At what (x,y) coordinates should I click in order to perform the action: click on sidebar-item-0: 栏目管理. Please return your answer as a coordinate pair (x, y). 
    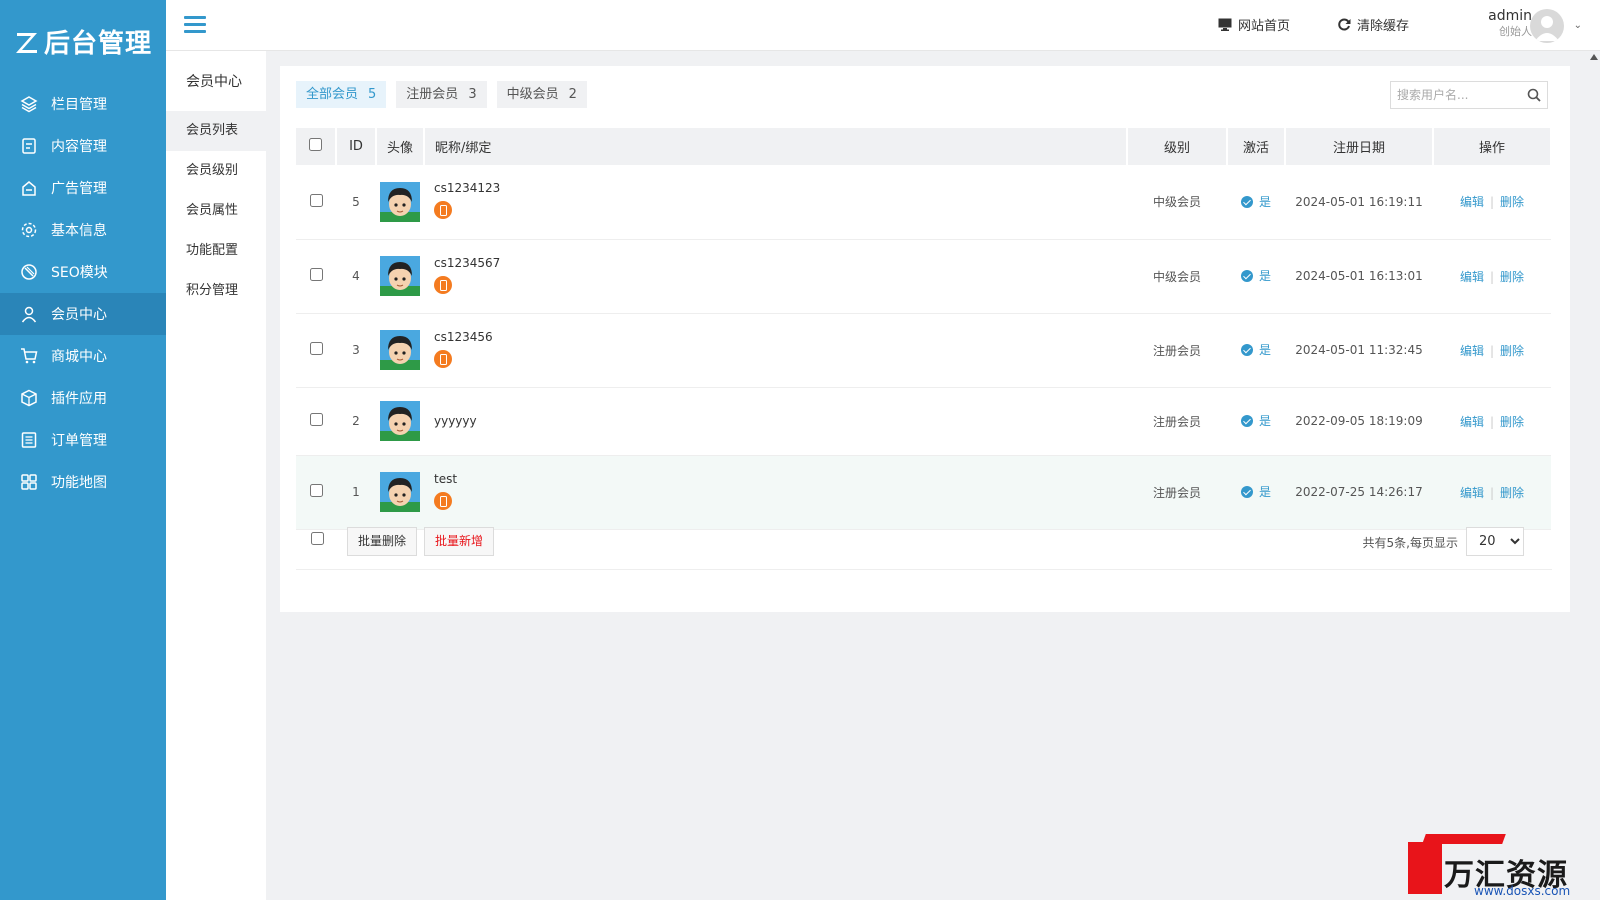
    Looking at the image, I should click on (83, 104).